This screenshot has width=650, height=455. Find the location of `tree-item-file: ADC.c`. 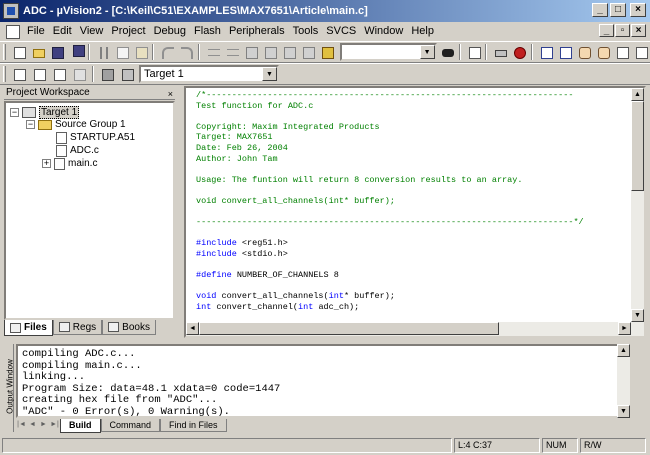

tree-item-file: ADC.c is located at coordinates (77, 150).